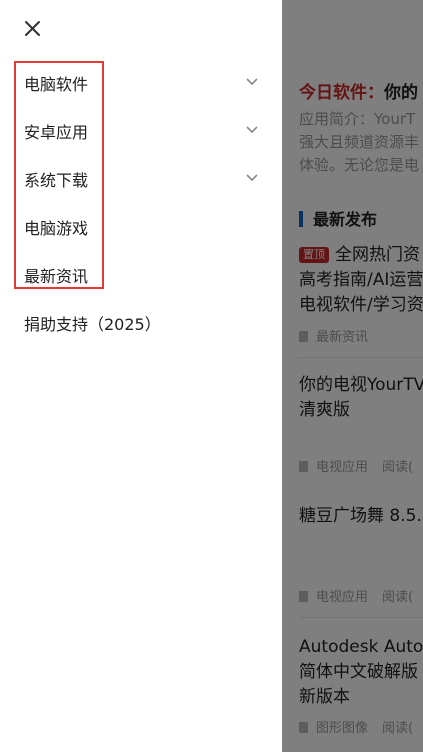 The width and height of the screenshot is (423, 752). I want to click on menu-item-donate: 捐助支持（2025）, so click(141, 322).